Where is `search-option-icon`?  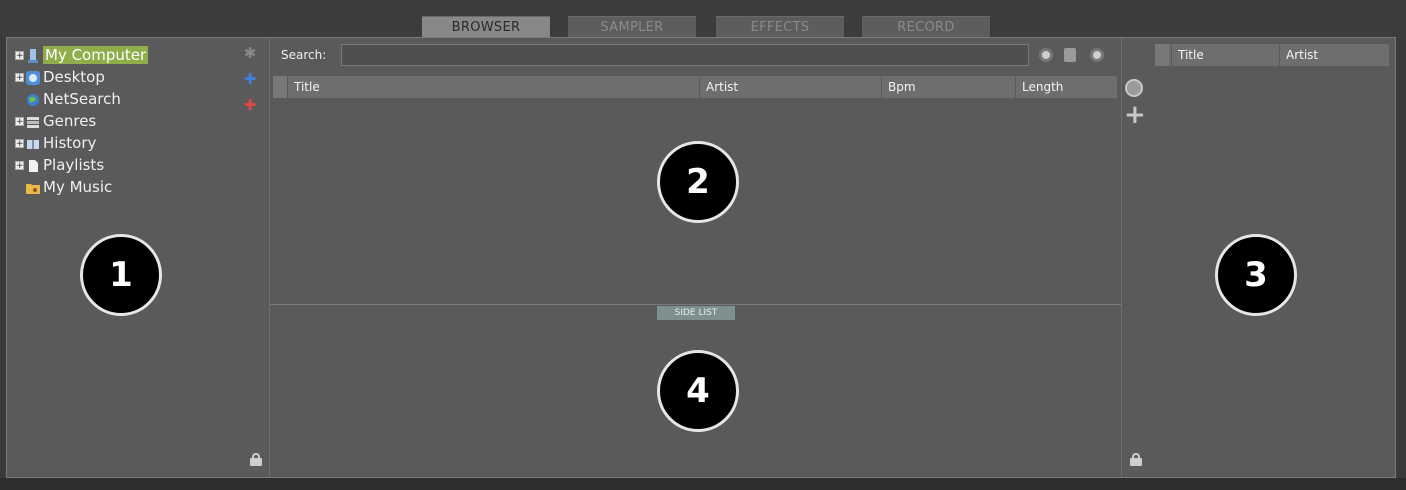
search-option-icon is located at coordinates (1046, 55).